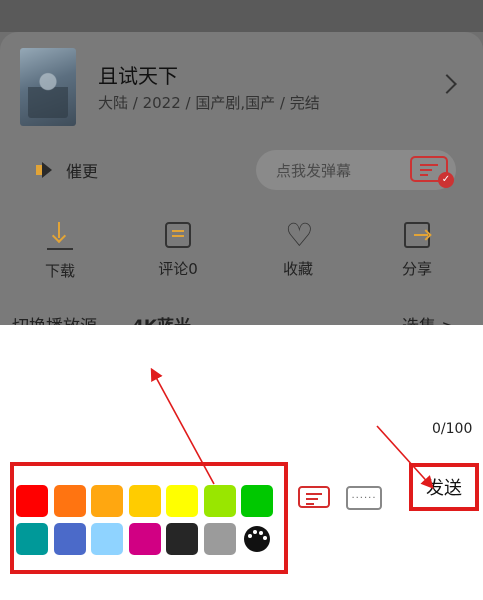  Describe the element at coordinates (60, 236) in the screenshot. I see `download-icon` at that location.